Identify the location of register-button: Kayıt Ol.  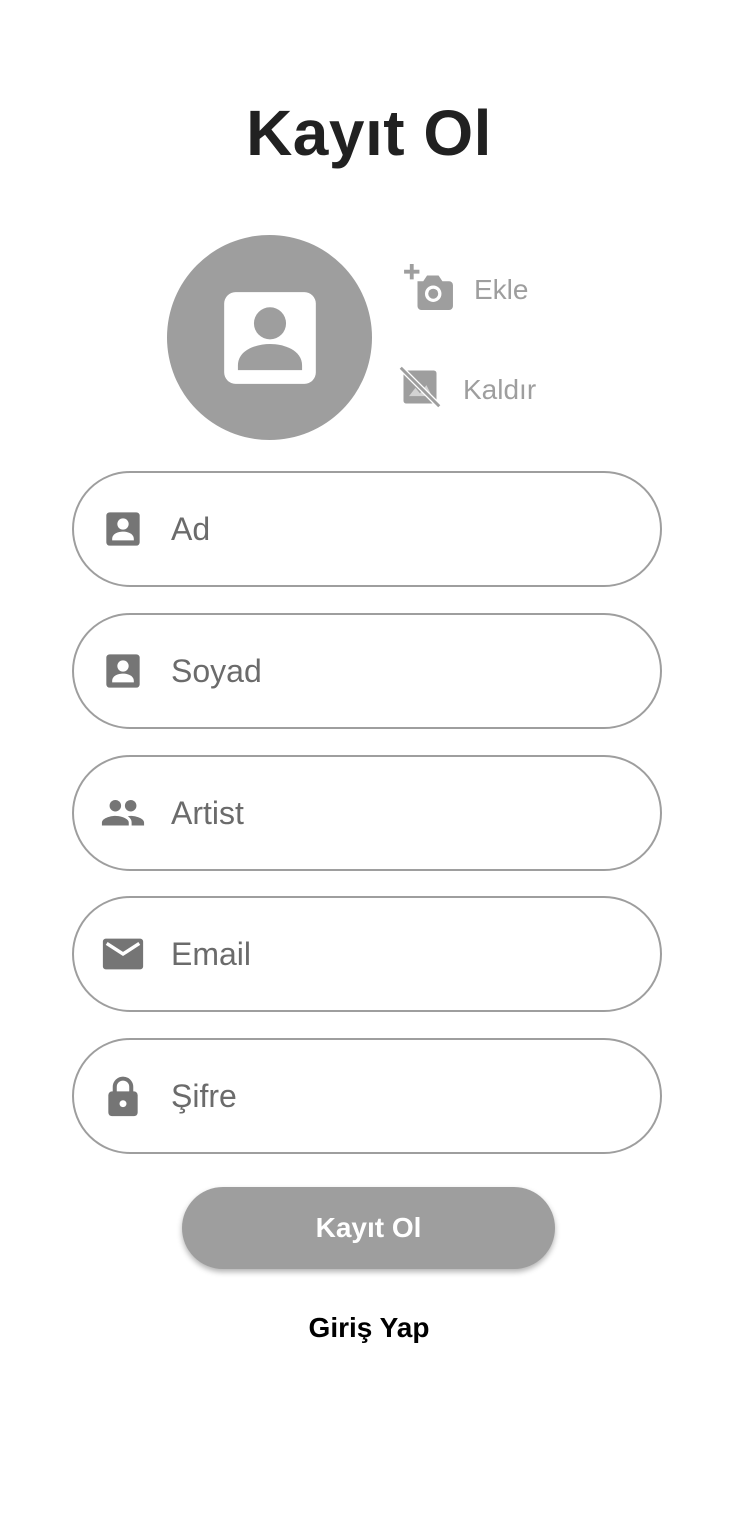
(368, 1228).